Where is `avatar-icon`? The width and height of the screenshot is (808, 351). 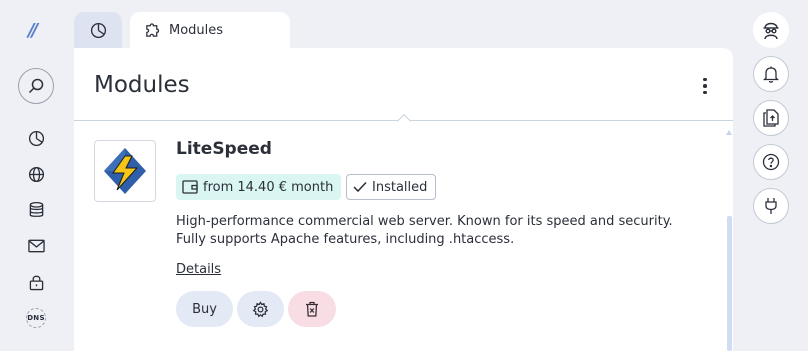
avatar-icon is located at coordinates (771, 31).